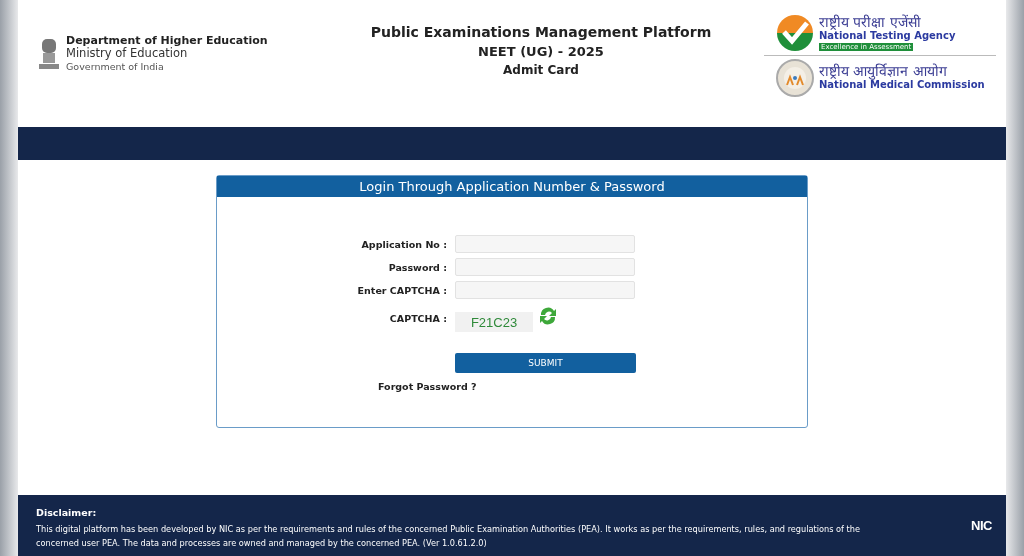 The width and height of the screenshot is (1024, 556). I want to click on seal-logo-icon, so click(795, 78).